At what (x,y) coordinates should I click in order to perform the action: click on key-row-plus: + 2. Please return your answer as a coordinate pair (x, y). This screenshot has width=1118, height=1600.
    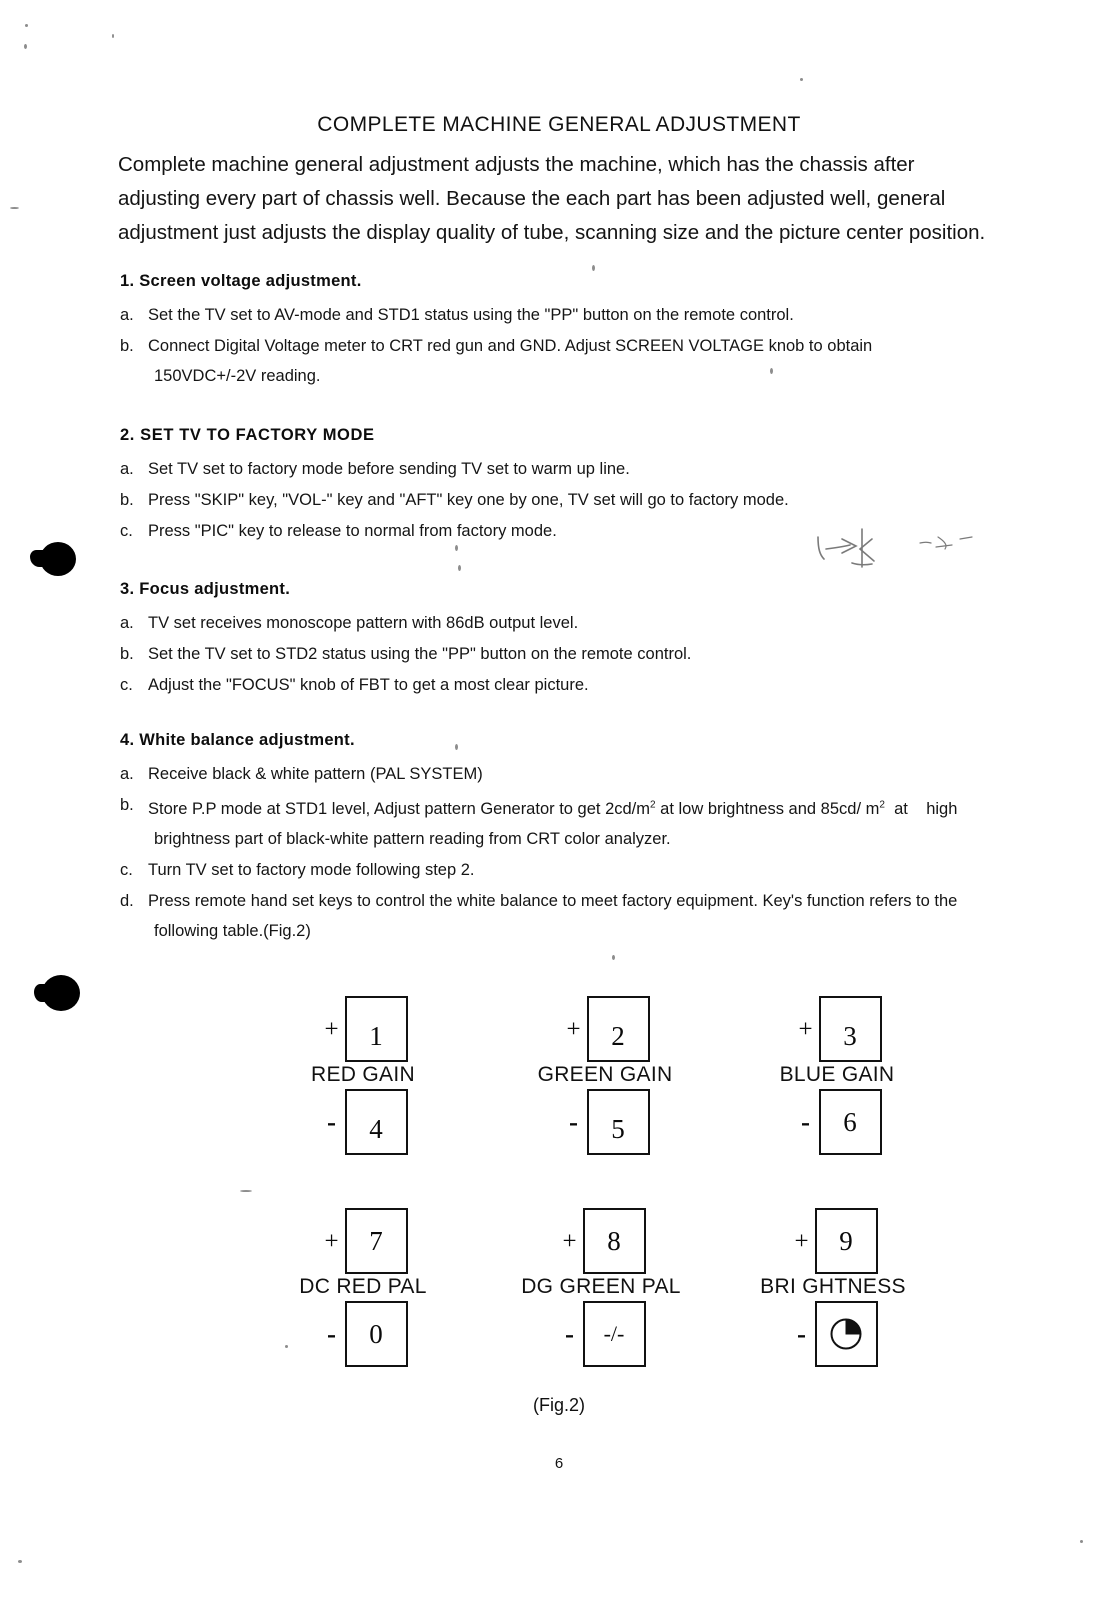
    Looking at the image, I should click on (605, 1029).